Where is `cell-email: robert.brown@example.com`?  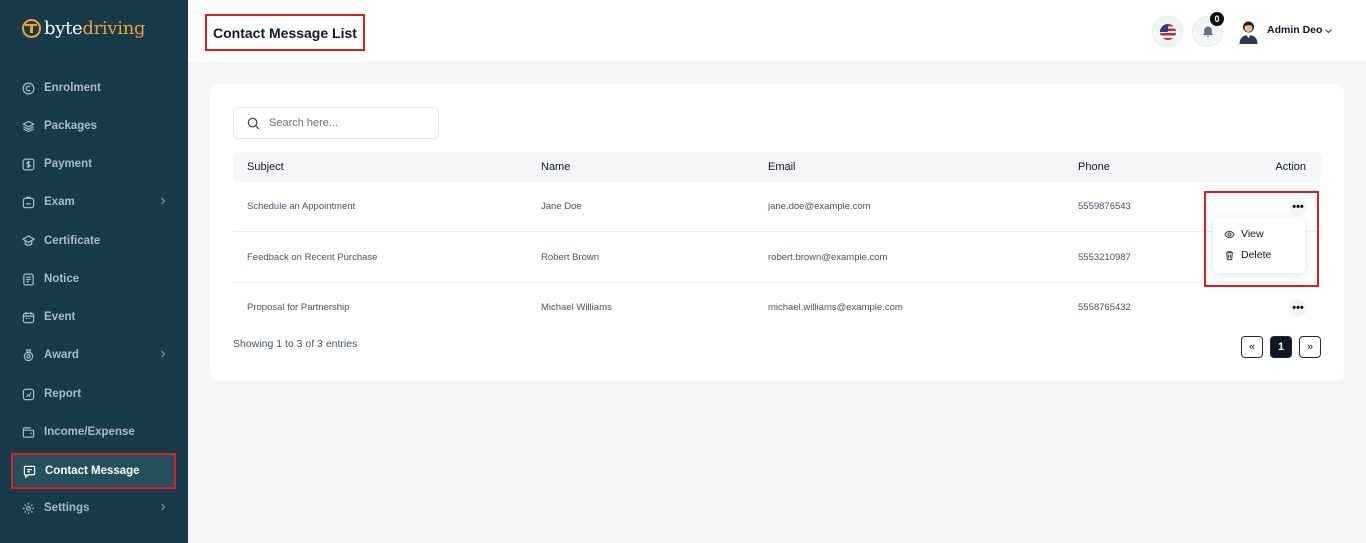 cell-email: robert.brown@example.com is located at coordinates (828, 257).